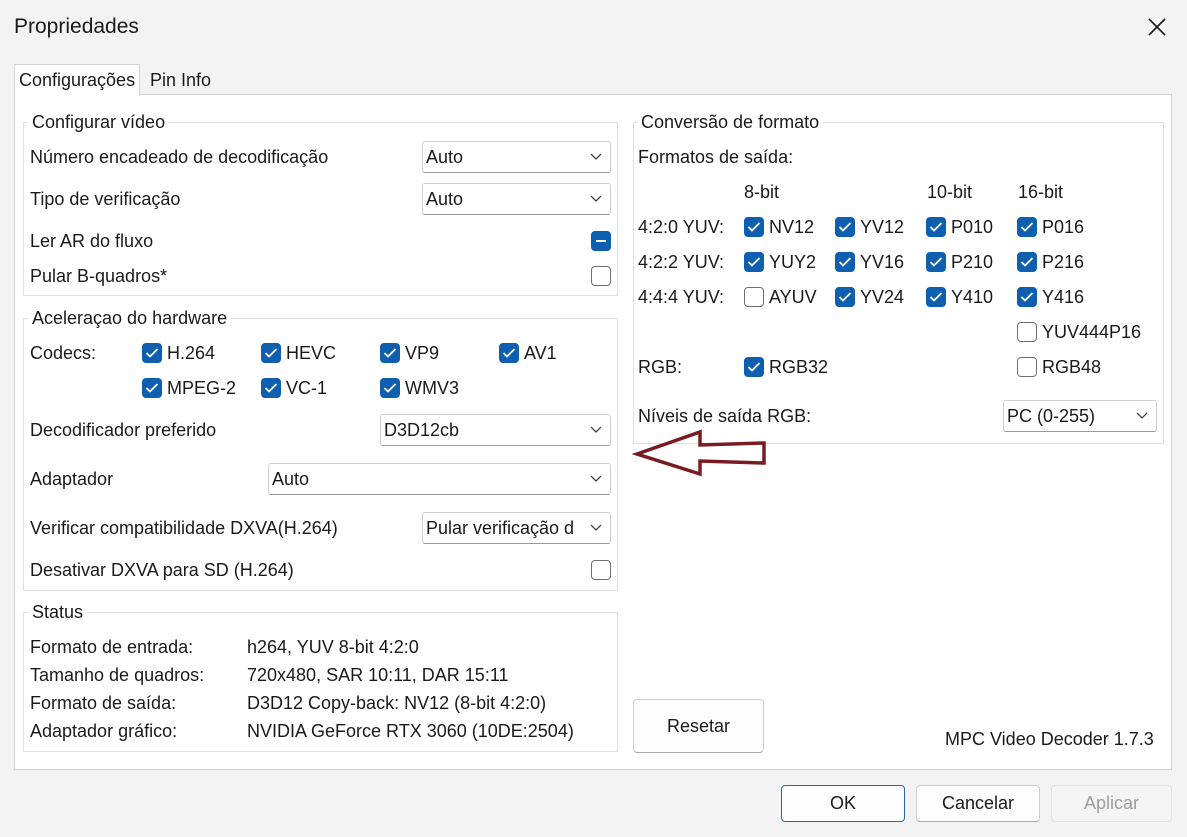 The width and height of the screenshot is (1187, 837). I want to click on threads-select-value: Auto, so click(445, 156).